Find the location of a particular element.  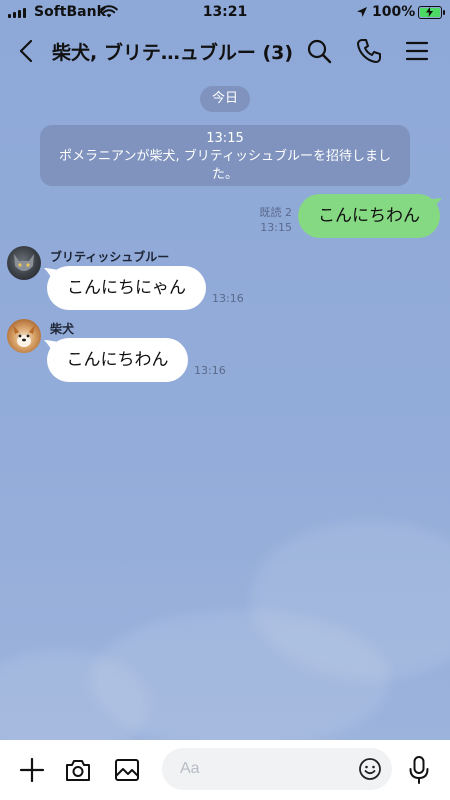

chat-header: 柴犬, ブリテ…ュブルー (3) is located at coordinates (225, 51).